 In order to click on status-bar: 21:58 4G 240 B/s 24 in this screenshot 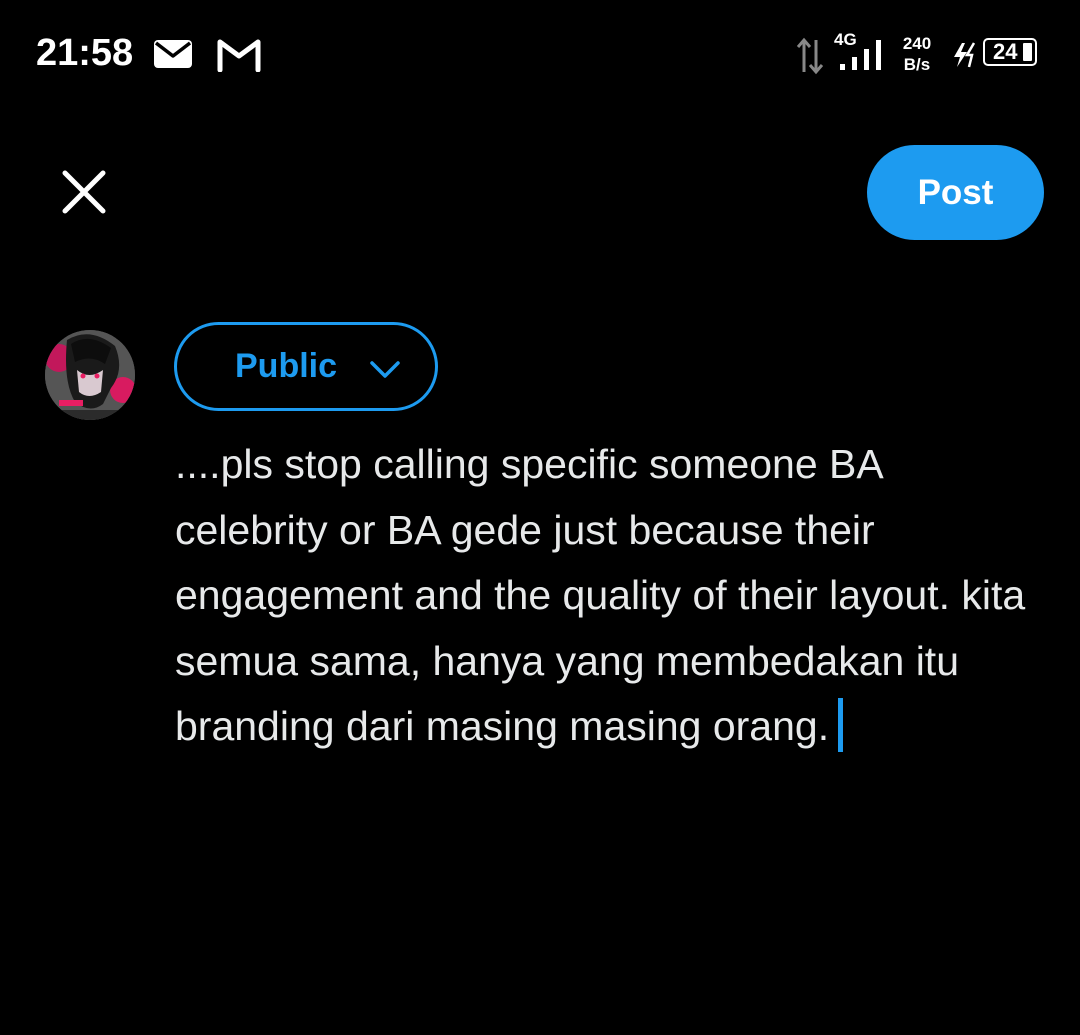, I will do `click(540, 55)`.